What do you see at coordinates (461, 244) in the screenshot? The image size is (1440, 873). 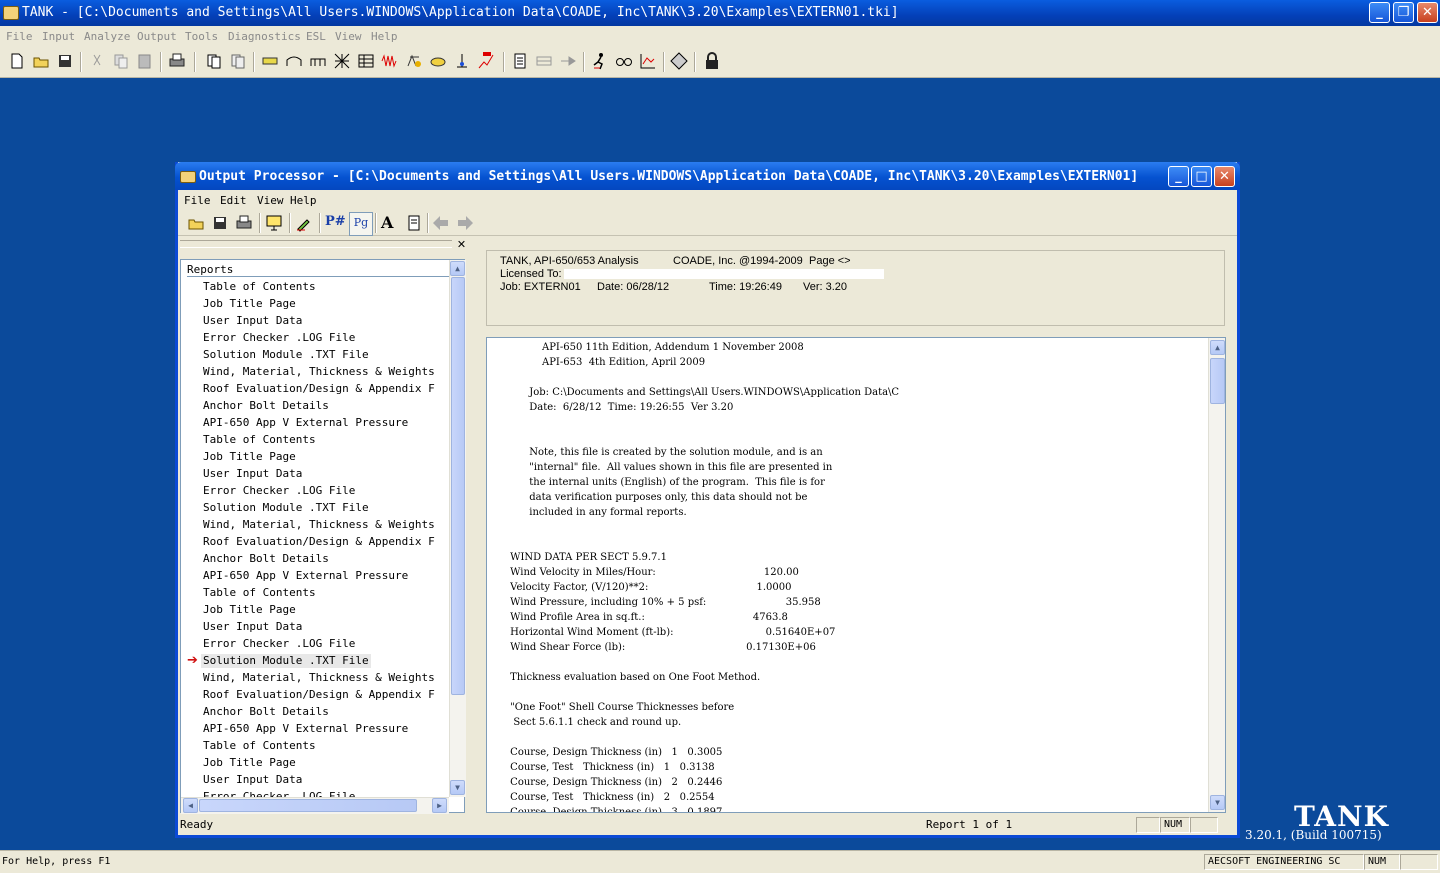 I see `tree-pane-close-icon: ✕` at bounding box center [461, 244].